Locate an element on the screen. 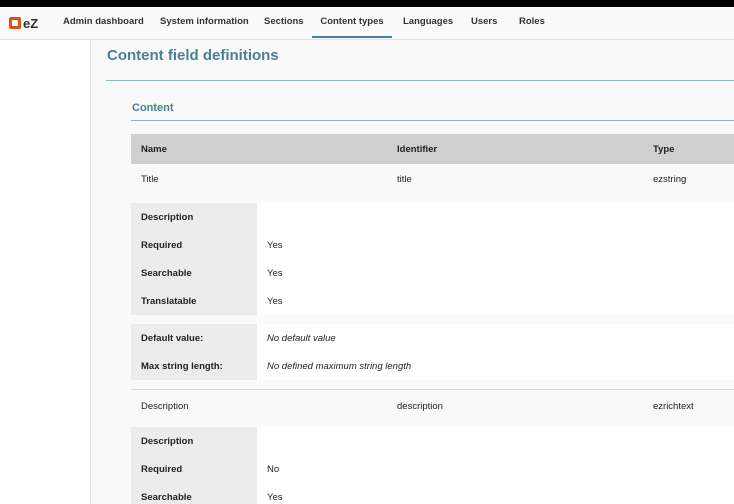 The height and width of the screenshot is (504, 734). field-name: Description is located at coordinates (165, 406).